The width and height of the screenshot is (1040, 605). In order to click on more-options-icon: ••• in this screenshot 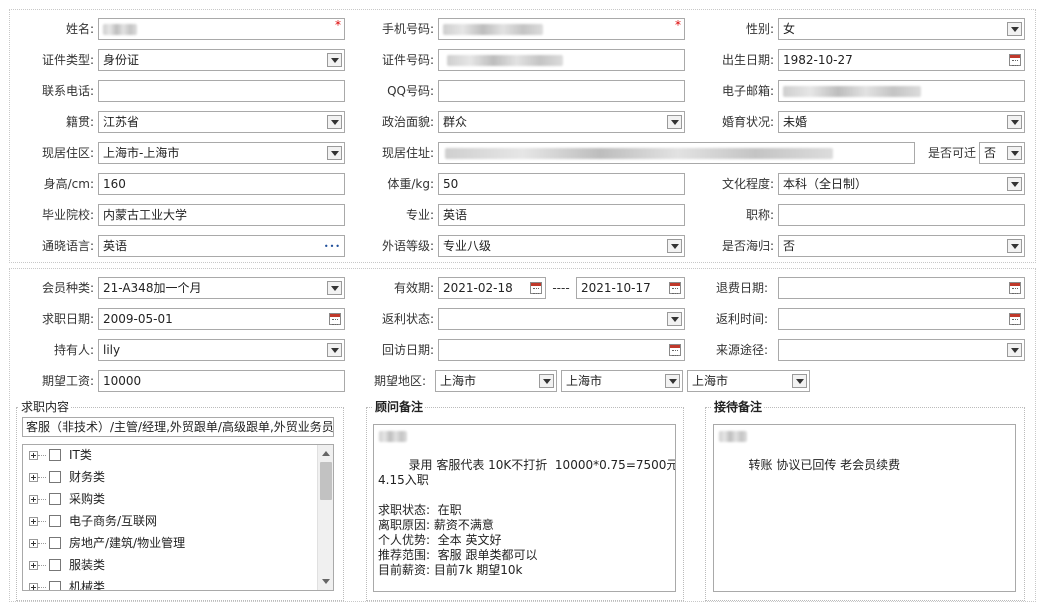, I will do `click(332, 247)`.